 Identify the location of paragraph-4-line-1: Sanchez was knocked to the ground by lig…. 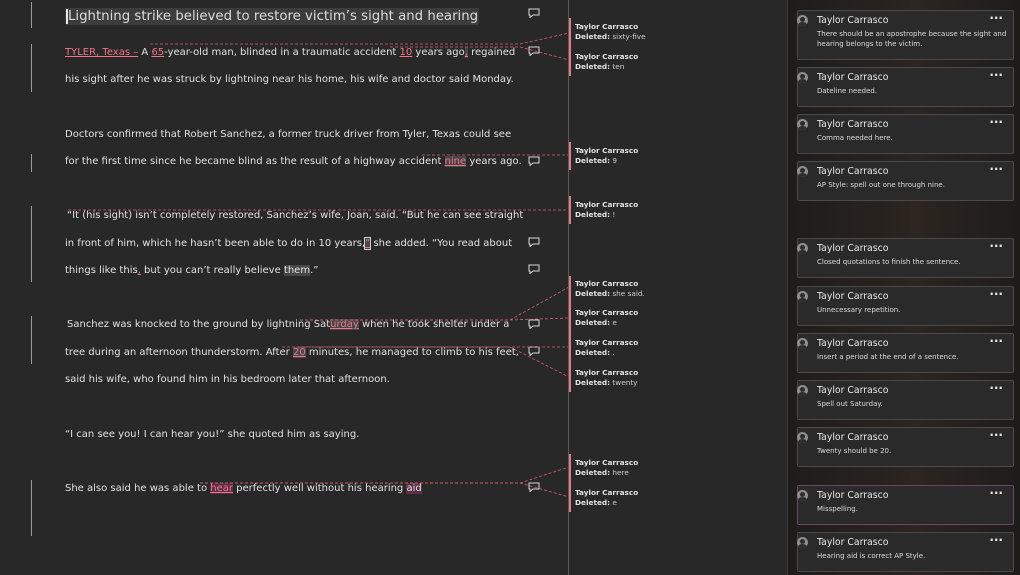
(288, 324).